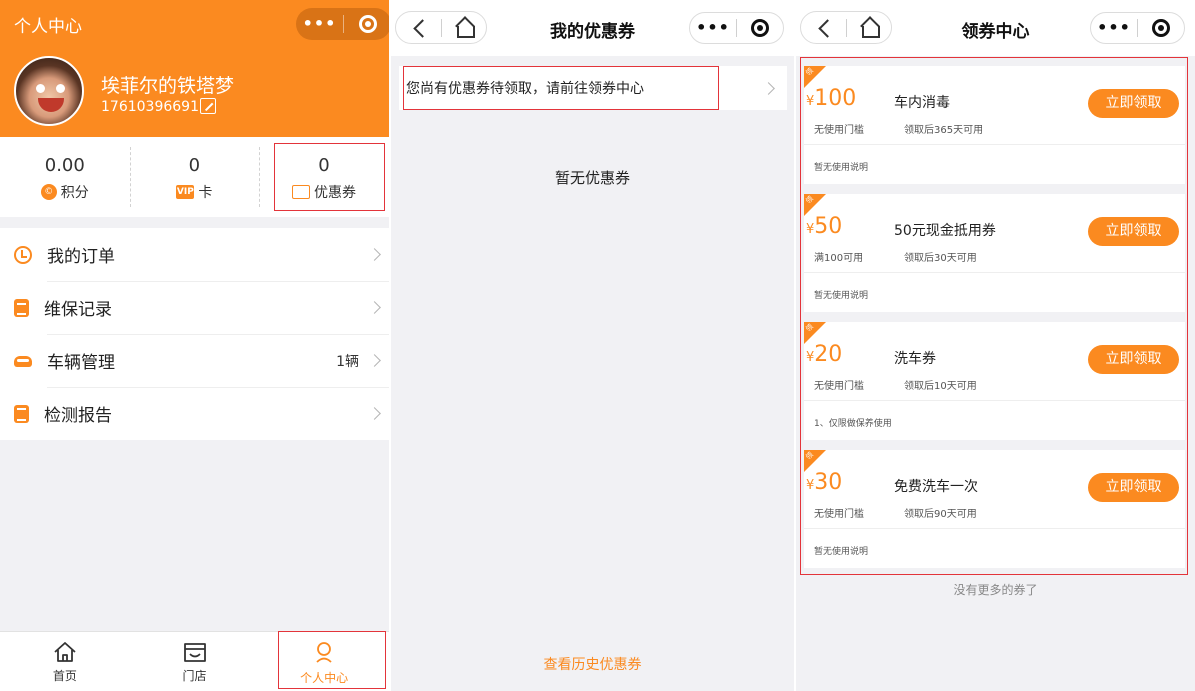 Image resolution: width=1195 pixels, height=691 pixels. I want to click on coupon-name: 免费洗车一次, so click(936, 487).